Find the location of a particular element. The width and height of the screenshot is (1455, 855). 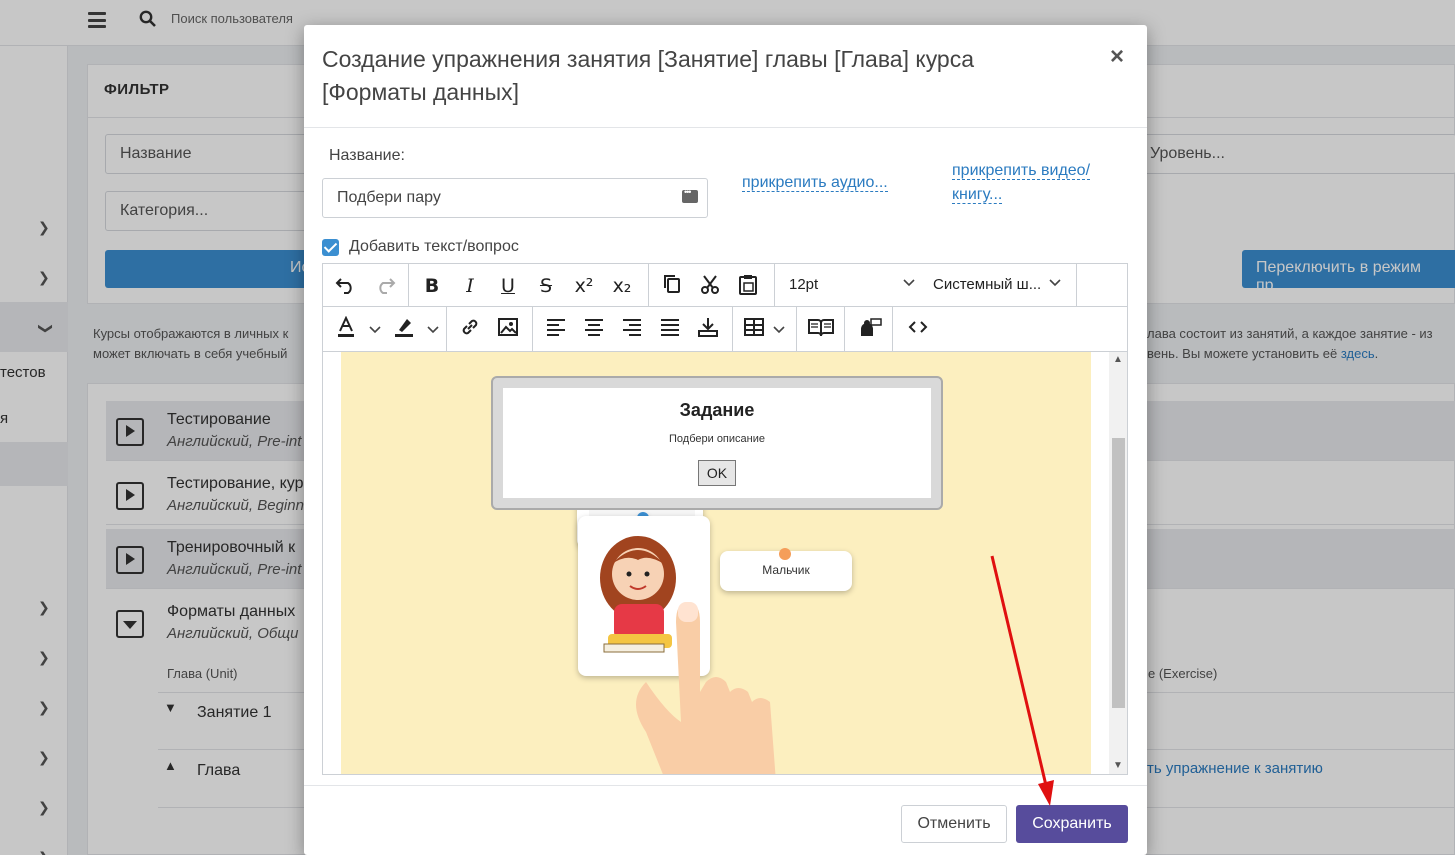

password-manager-icon is located at coordinates (690, 195).